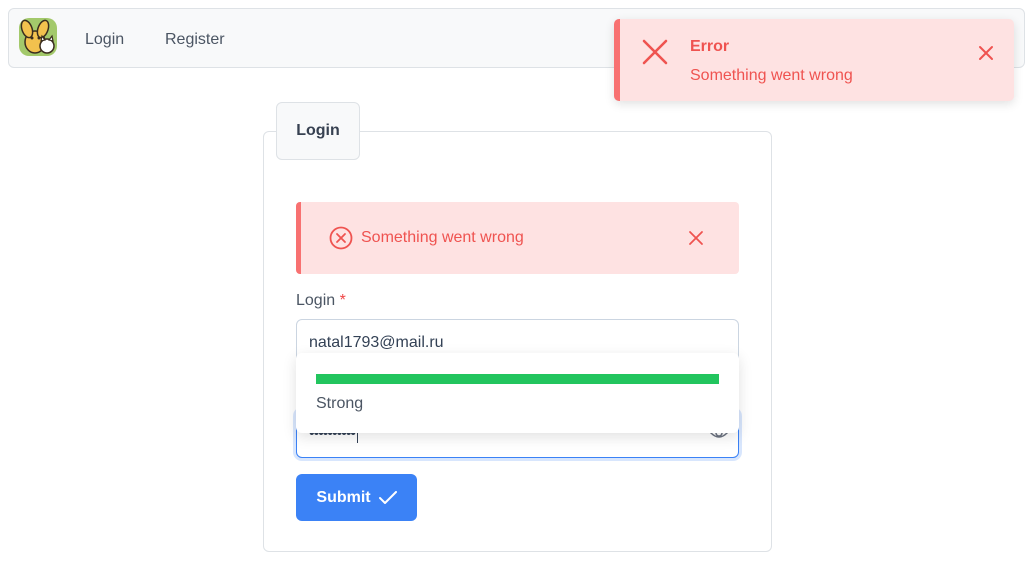 This screenshot has width=1034, height=575. Describe the element at coordinates (343, 497) in the screenshot. I see `submit-label: Submit` at that location.